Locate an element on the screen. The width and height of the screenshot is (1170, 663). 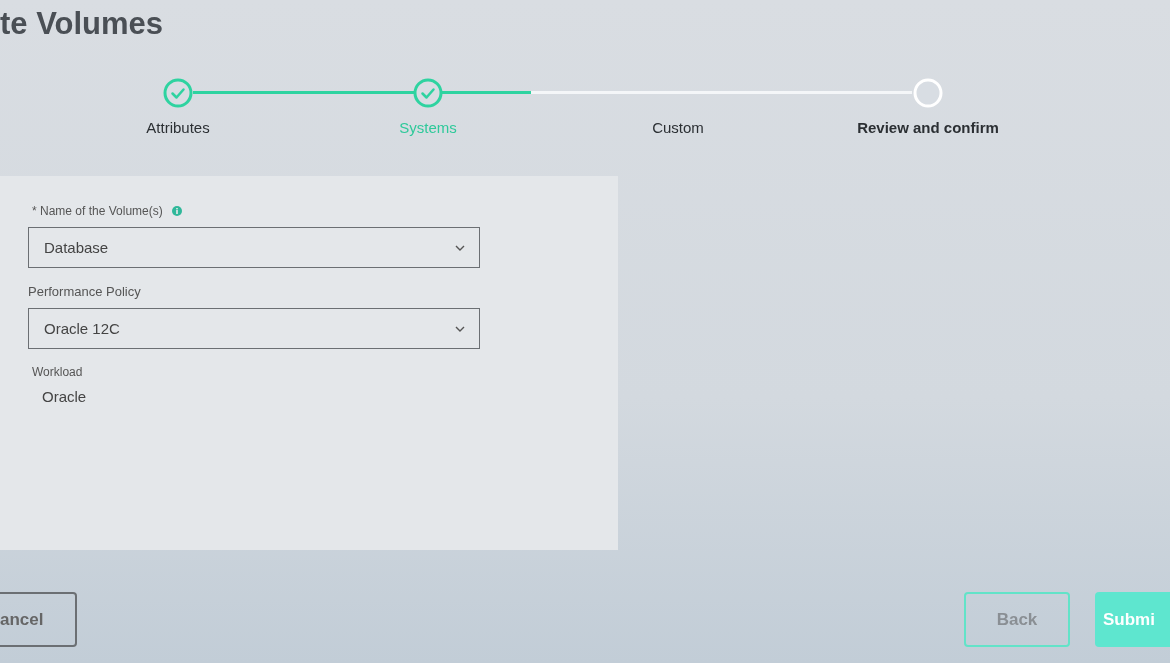
cancel-button: ancel is located at coordinates (38, 619).